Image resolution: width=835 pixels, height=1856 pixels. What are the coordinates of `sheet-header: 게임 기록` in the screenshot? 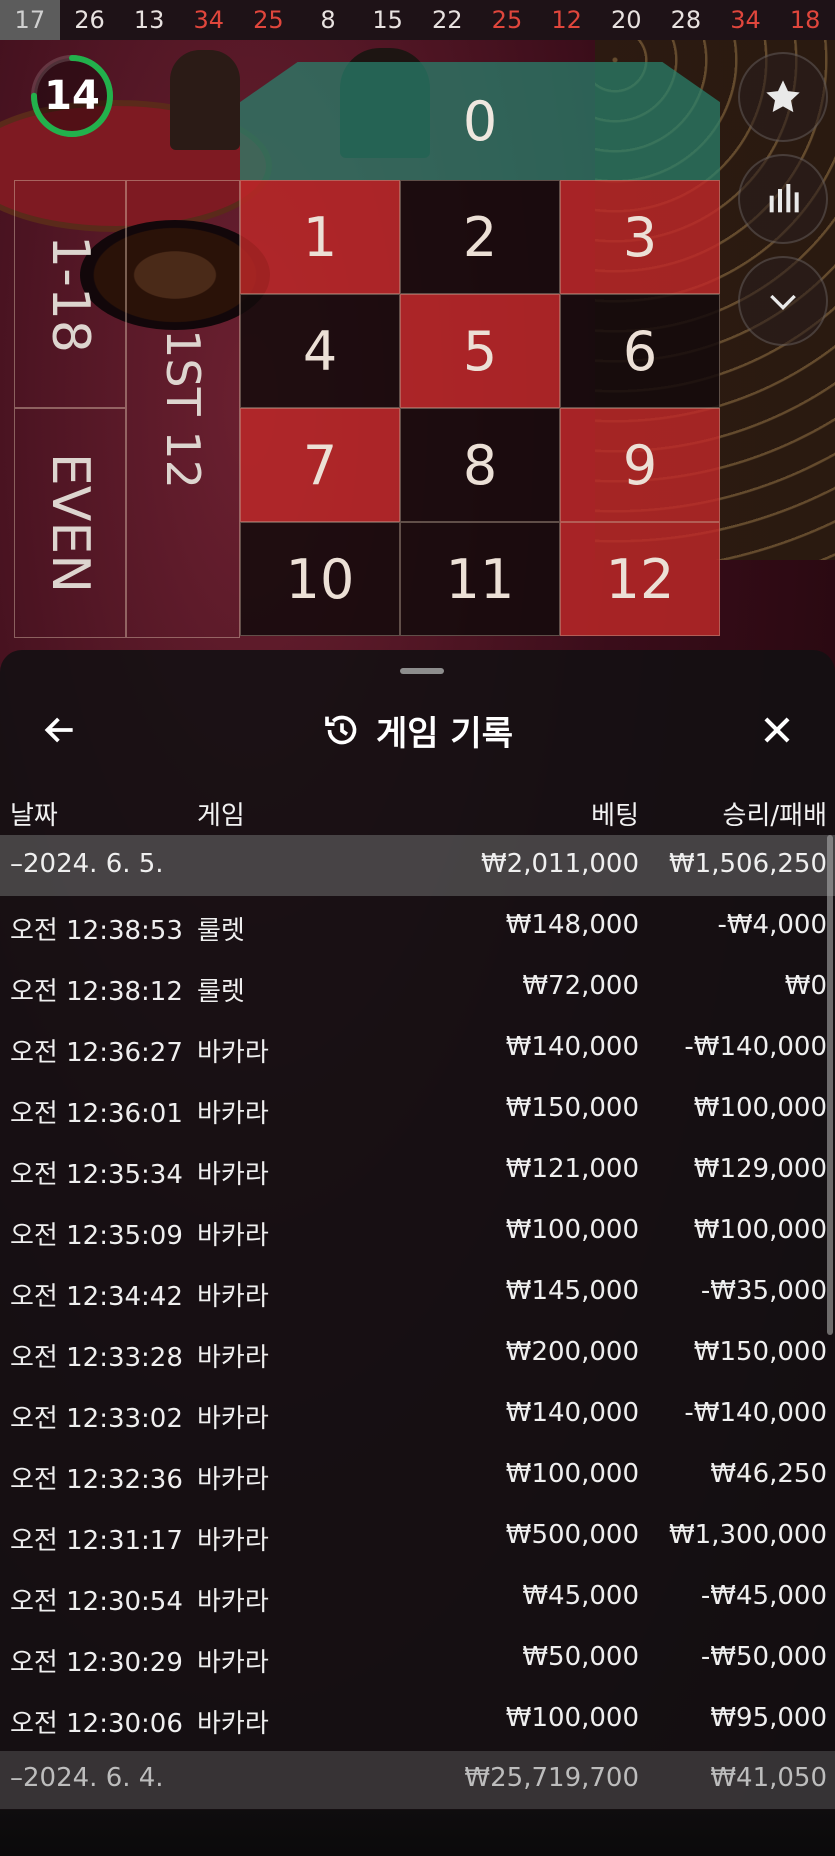 It's located at (417, 730).